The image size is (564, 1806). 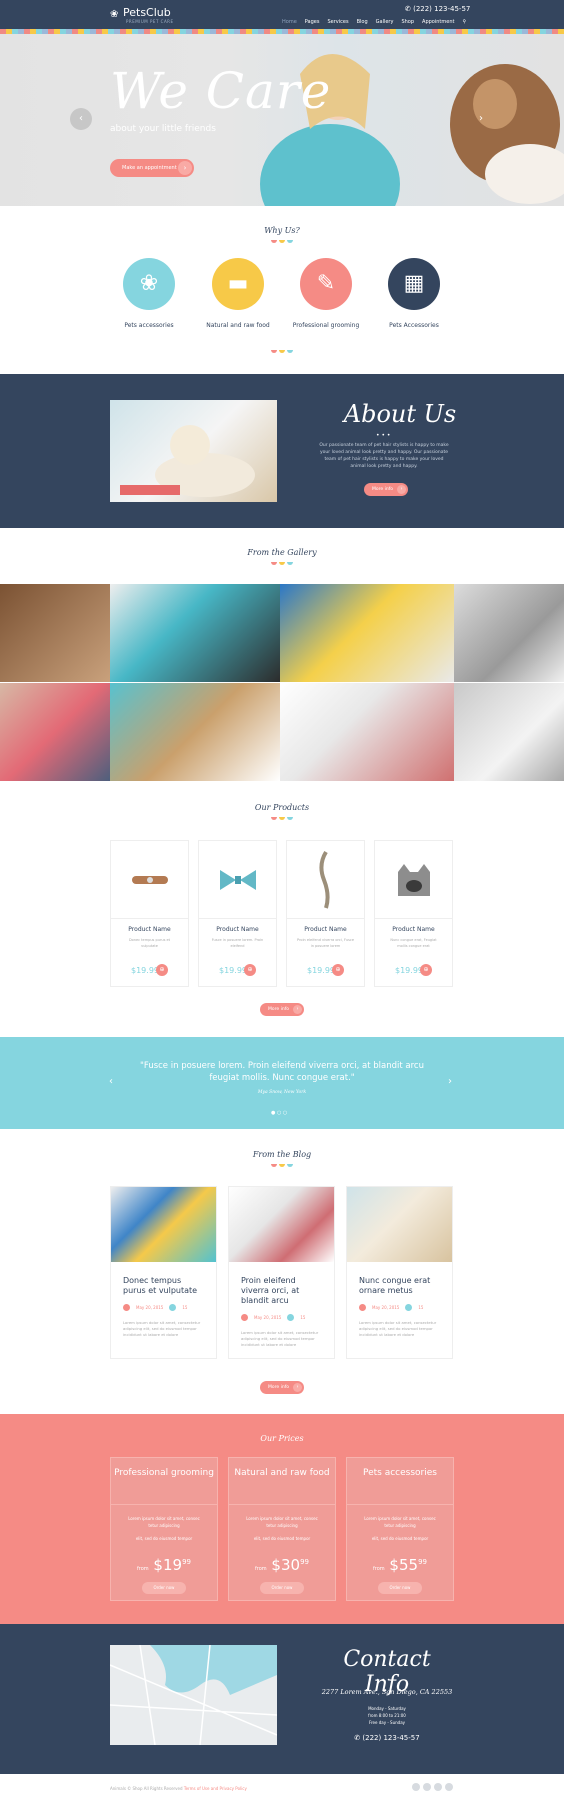 I want to click on contact-address: 2277 Lorem Ave., San Diego, CA 22553, so click(x=387, y=1692).